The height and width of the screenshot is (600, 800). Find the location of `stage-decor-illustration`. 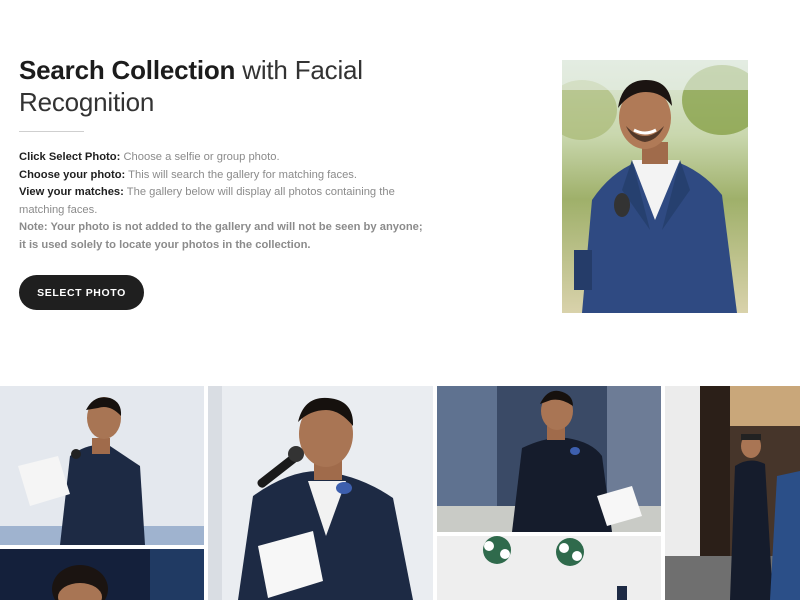

stage-decor-illustration is located at coordinates (549, 568).